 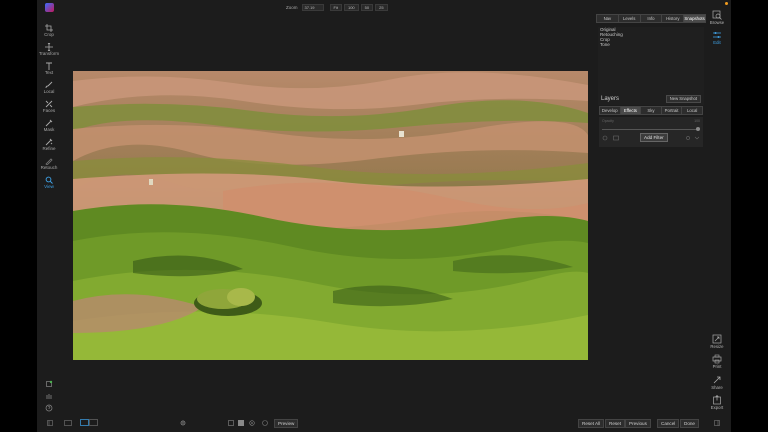 What do you see at coordinates (717, 15) in the screenshot?
I see `browse-icon` at bounding box center [717, 15].